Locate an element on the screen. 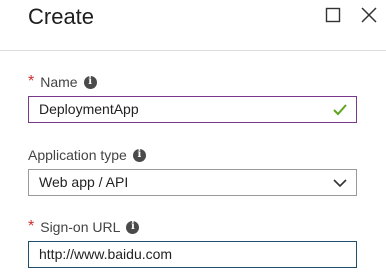 The width and height of the screenshot is (386, 278). square-maximize-icon is located at coordinates (333, 15).